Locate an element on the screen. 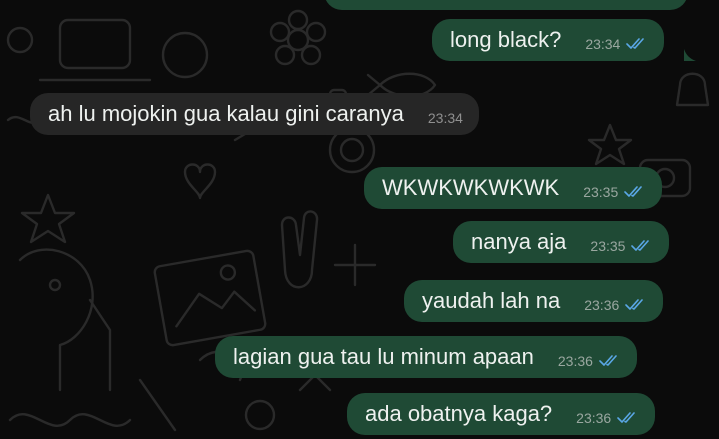 The width and height of the screenshot is (719, 439). message-text: lagian gua tau lu minum apaan is located at coordinates (383, 356).